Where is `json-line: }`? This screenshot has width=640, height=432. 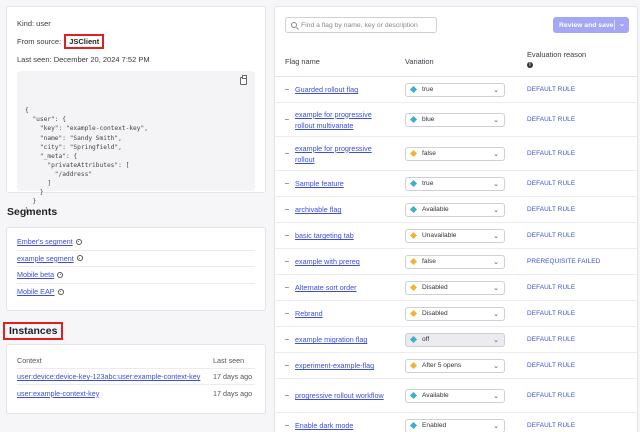
json-line: } is located at coordinates (34, 193).